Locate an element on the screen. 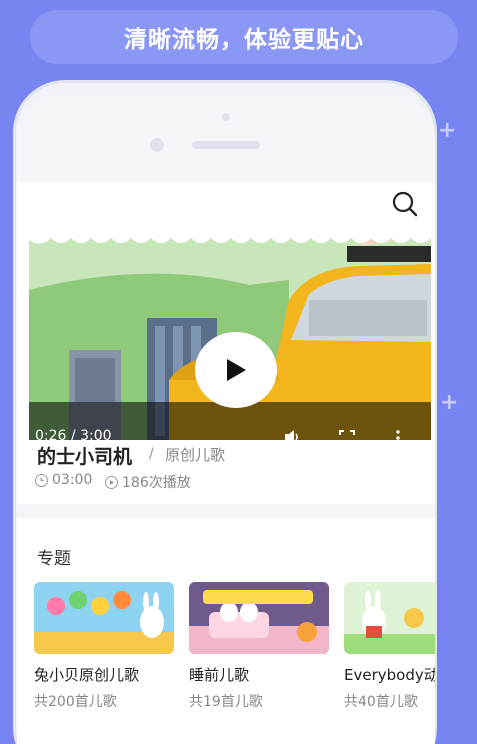 This screenshot has height=744, width=477. current-time: 0:26 is located at coordinates (51, 434).